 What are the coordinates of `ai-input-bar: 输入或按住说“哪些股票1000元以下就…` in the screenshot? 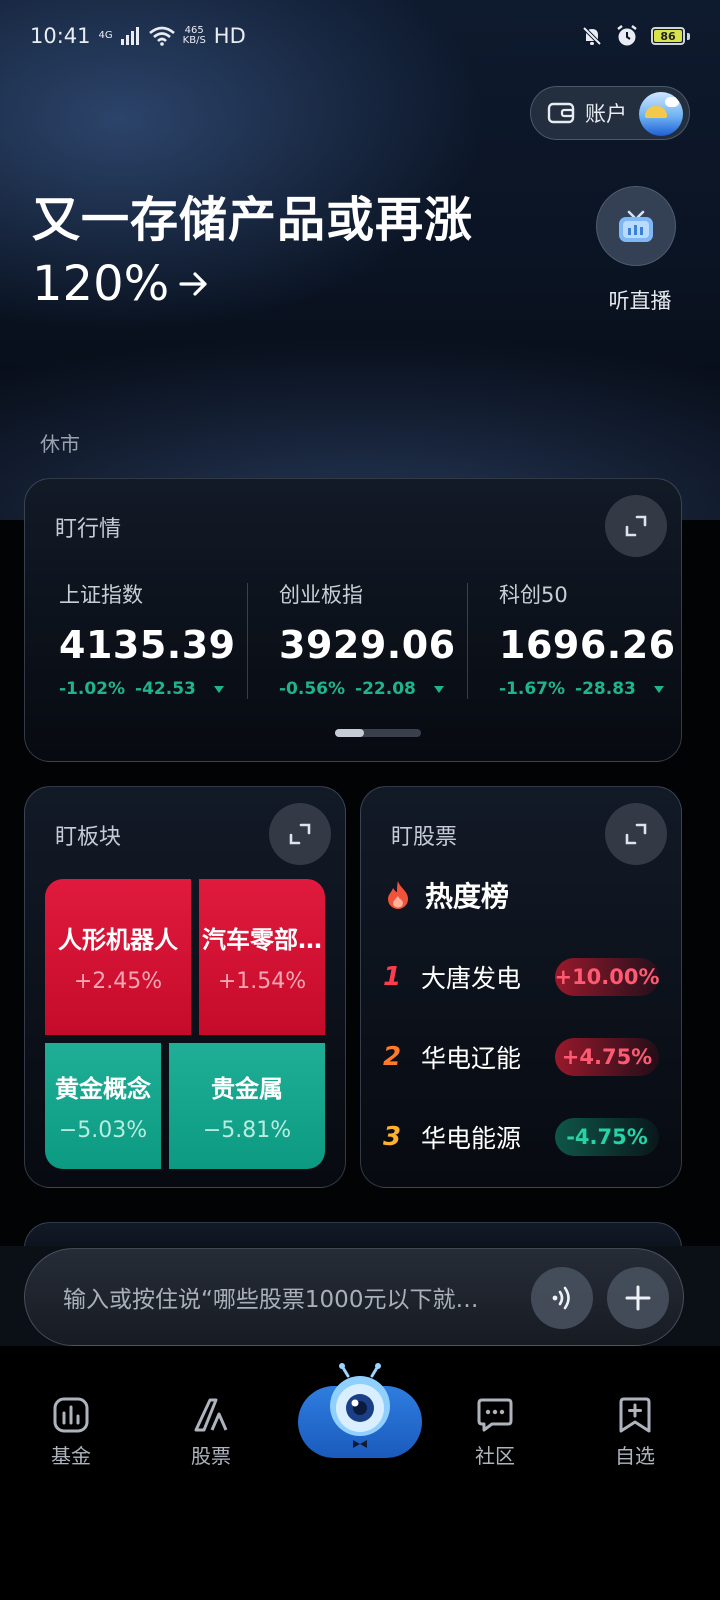 It's located at (354, 1297).